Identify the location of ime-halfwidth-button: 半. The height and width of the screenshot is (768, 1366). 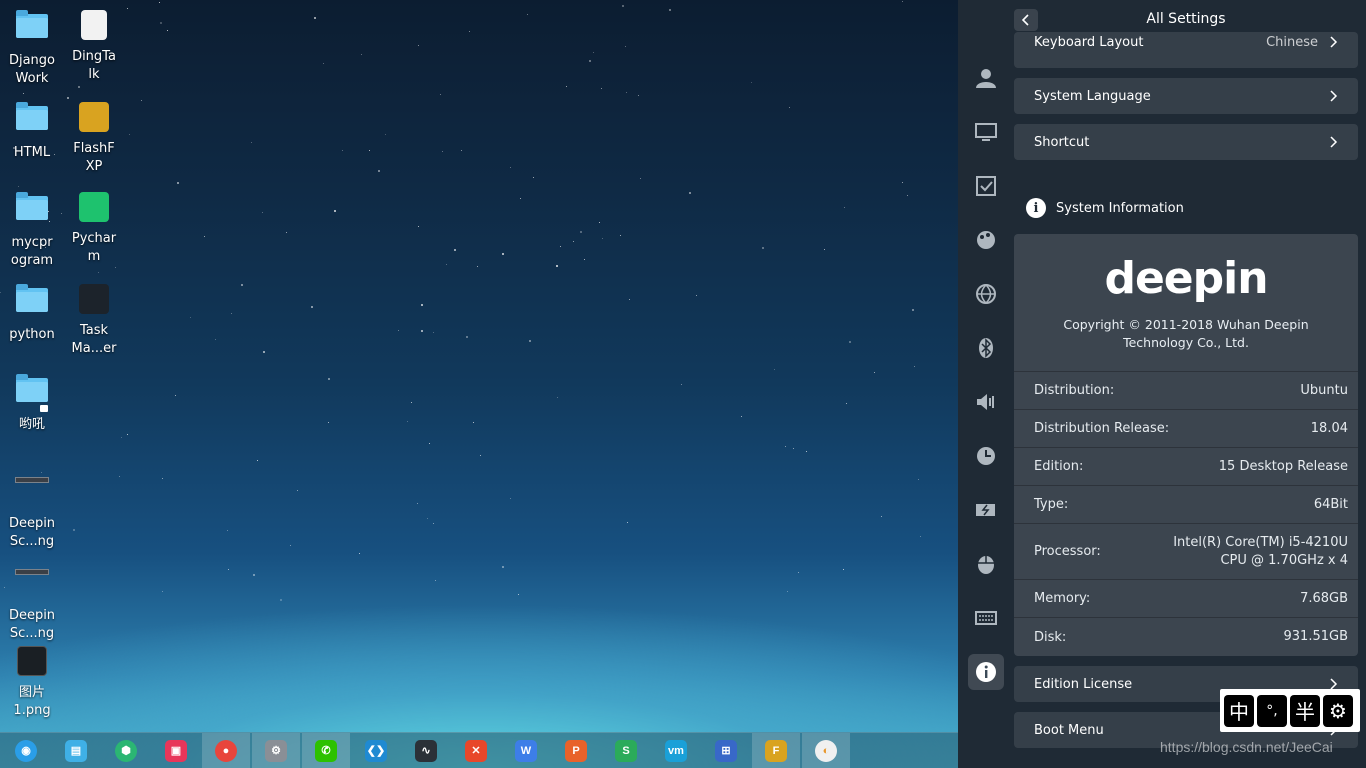
(1305, 710).